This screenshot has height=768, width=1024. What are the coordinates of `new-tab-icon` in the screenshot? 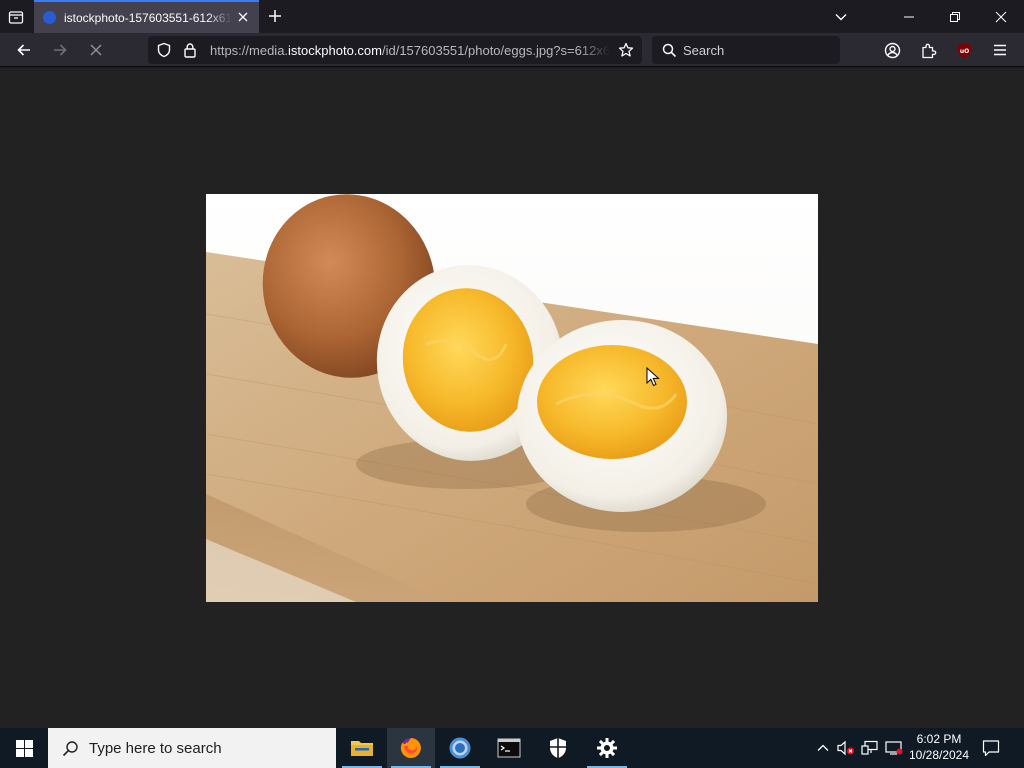 It's located at (275, 16).